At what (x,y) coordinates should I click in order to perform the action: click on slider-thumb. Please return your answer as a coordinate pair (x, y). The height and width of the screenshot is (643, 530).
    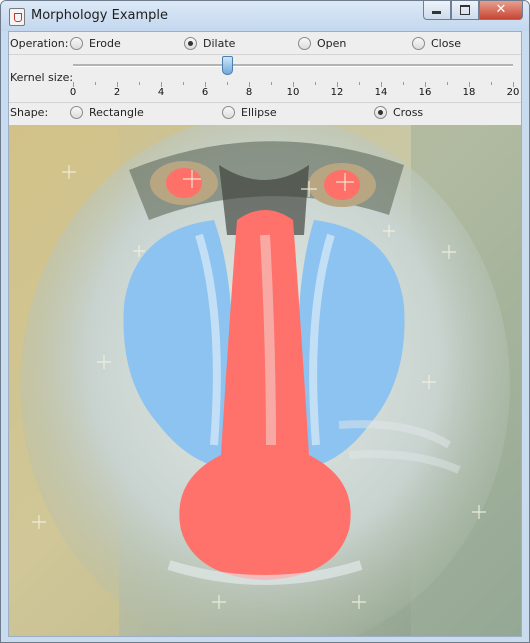
    Looking at the image, I should click on (227, 65).